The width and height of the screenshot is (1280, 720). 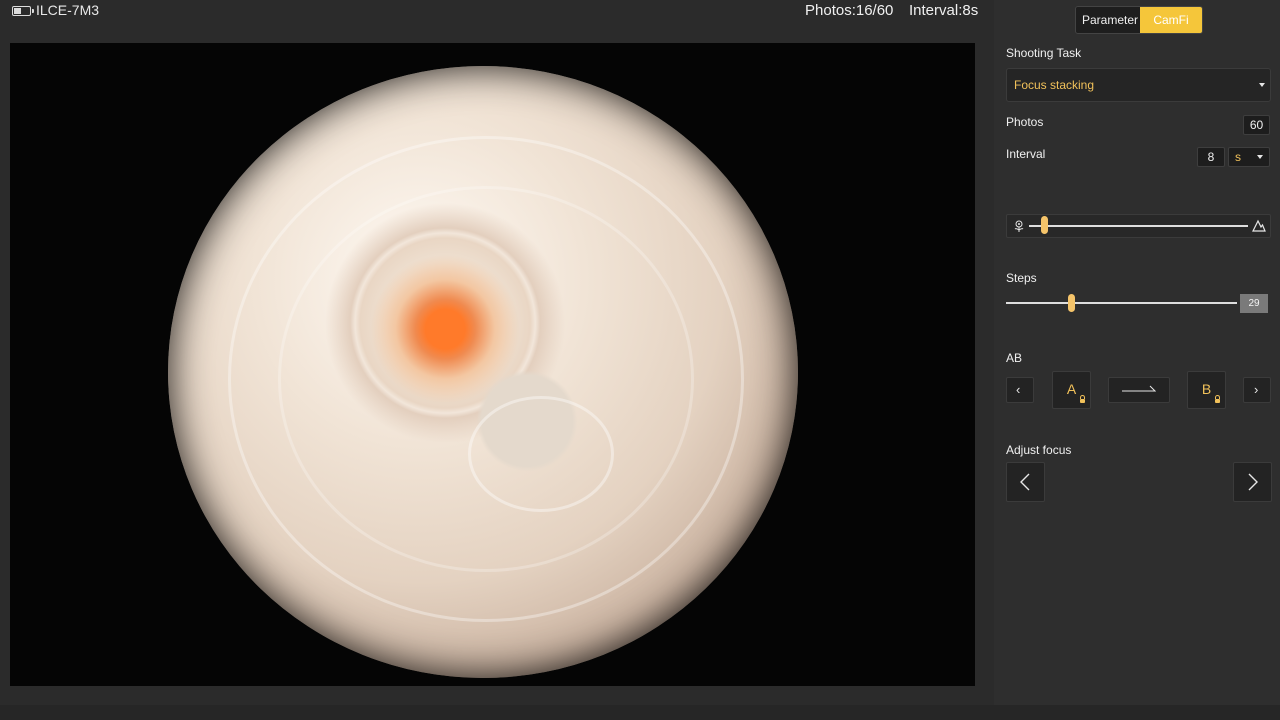 I want to click on chevron-left-icon, so click(x=1025, y=482).